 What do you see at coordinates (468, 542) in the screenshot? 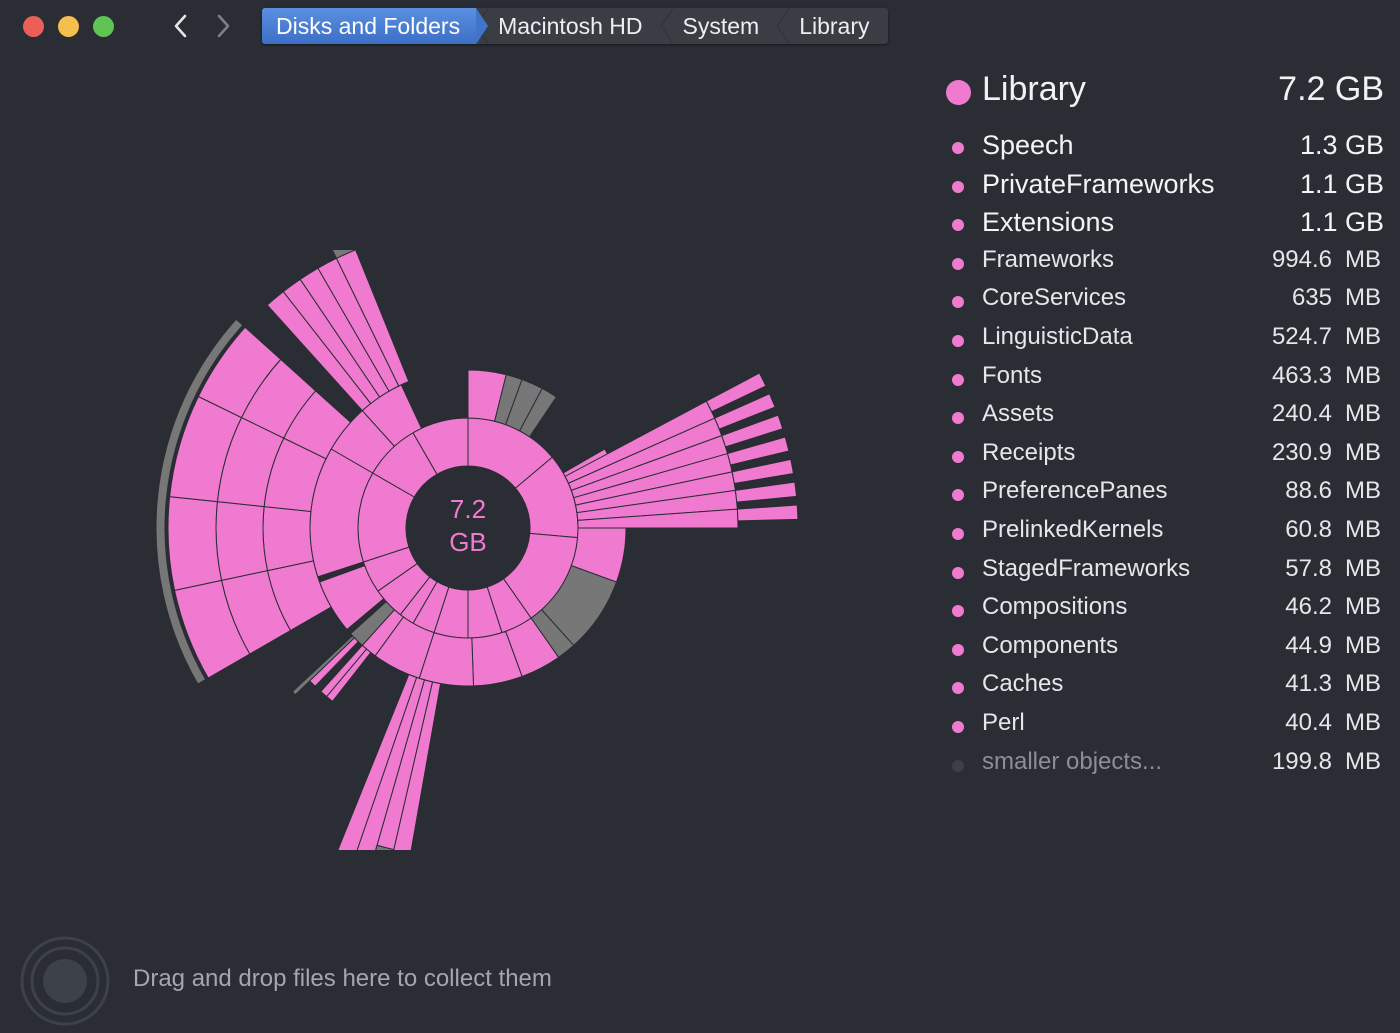
I see `center-size-unit: GB` at bounding box center [468, 542].